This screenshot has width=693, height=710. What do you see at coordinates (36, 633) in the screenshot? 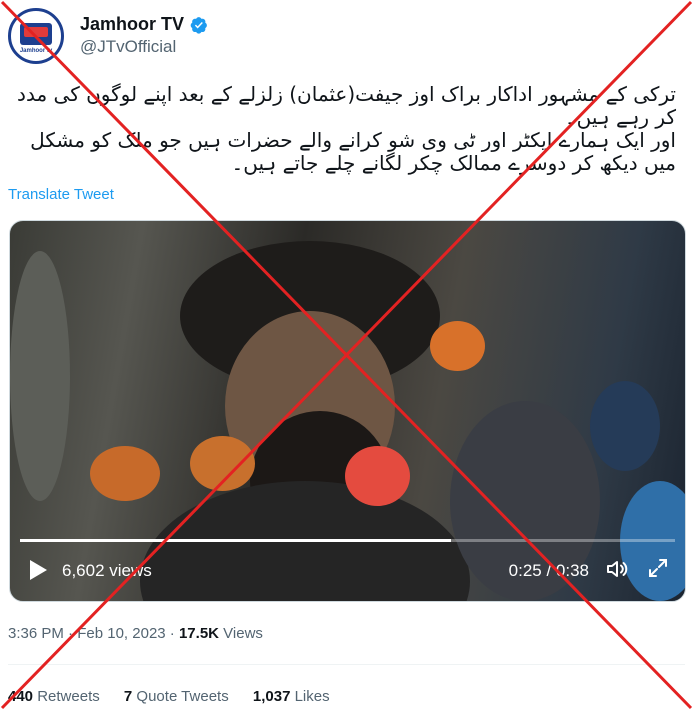
I see `tweet-time: 3:36 PM` at bounding box center [36, 633].